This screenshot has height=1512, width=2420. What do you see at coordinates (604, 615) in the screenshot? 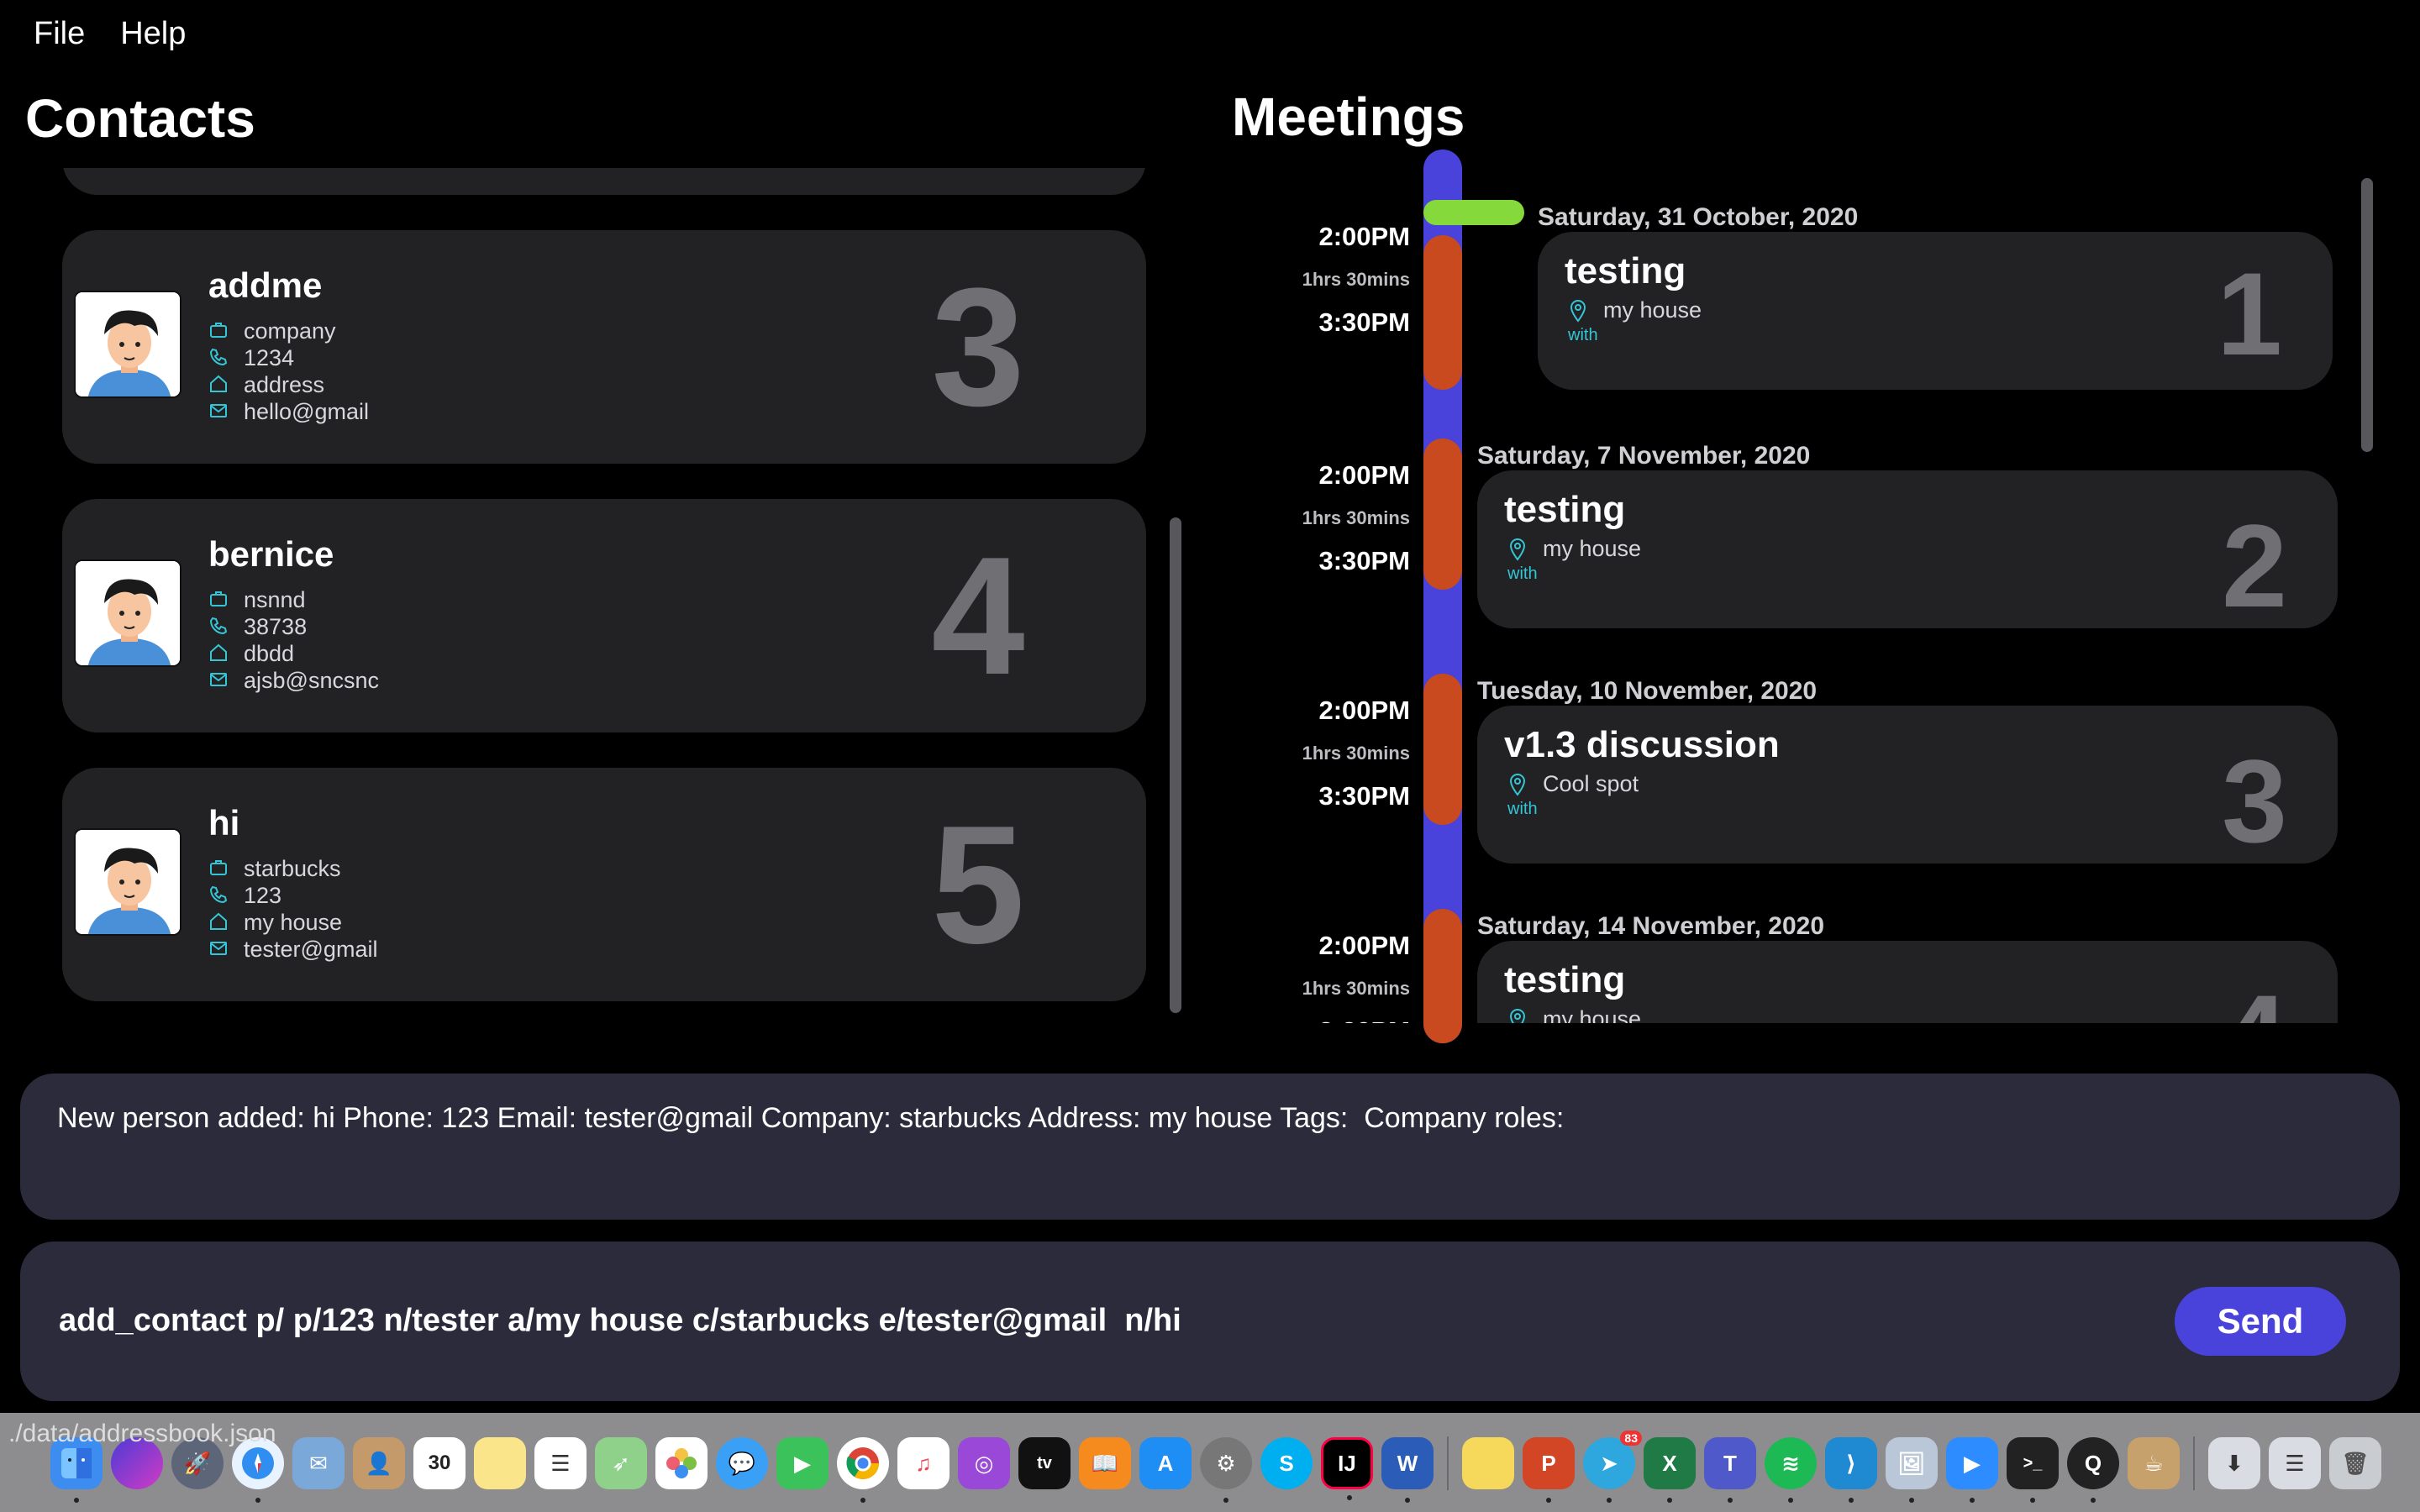
I see `contact-card: bernice nsnnd 38738 dbdd ajsb@sncsnc 4` at bounding box center [604, 615].